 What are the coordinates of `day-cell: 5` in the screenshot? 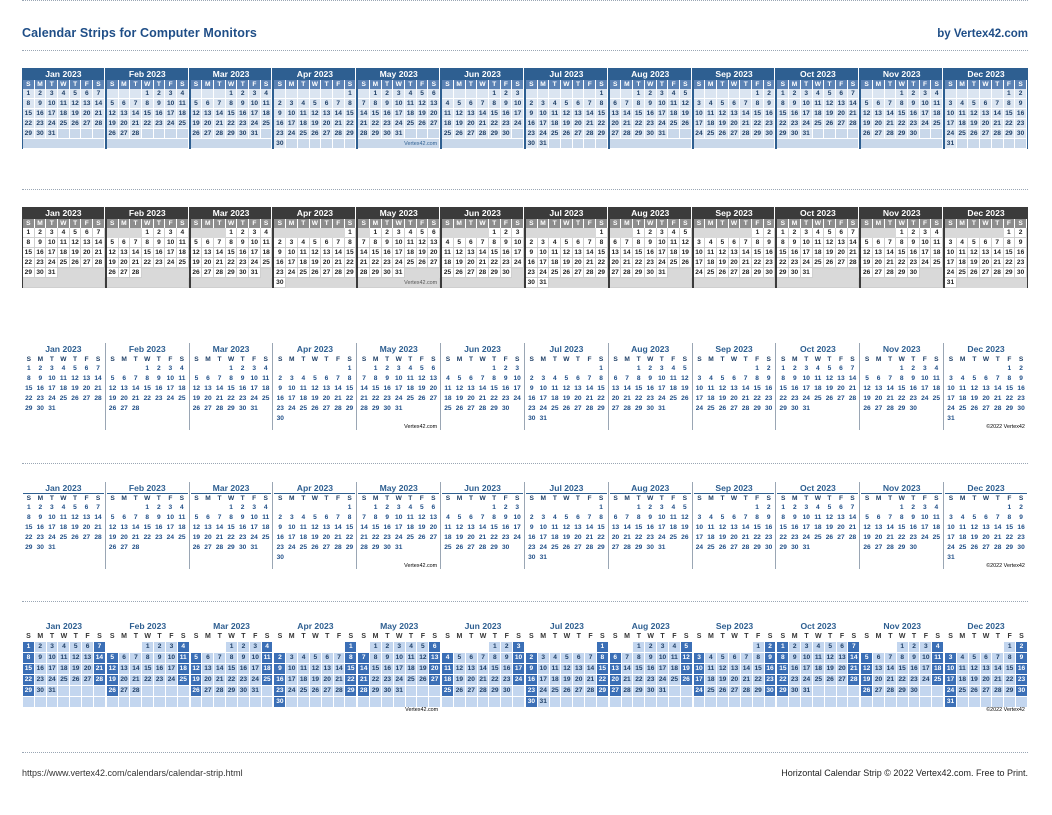 It's located at (723, 243).